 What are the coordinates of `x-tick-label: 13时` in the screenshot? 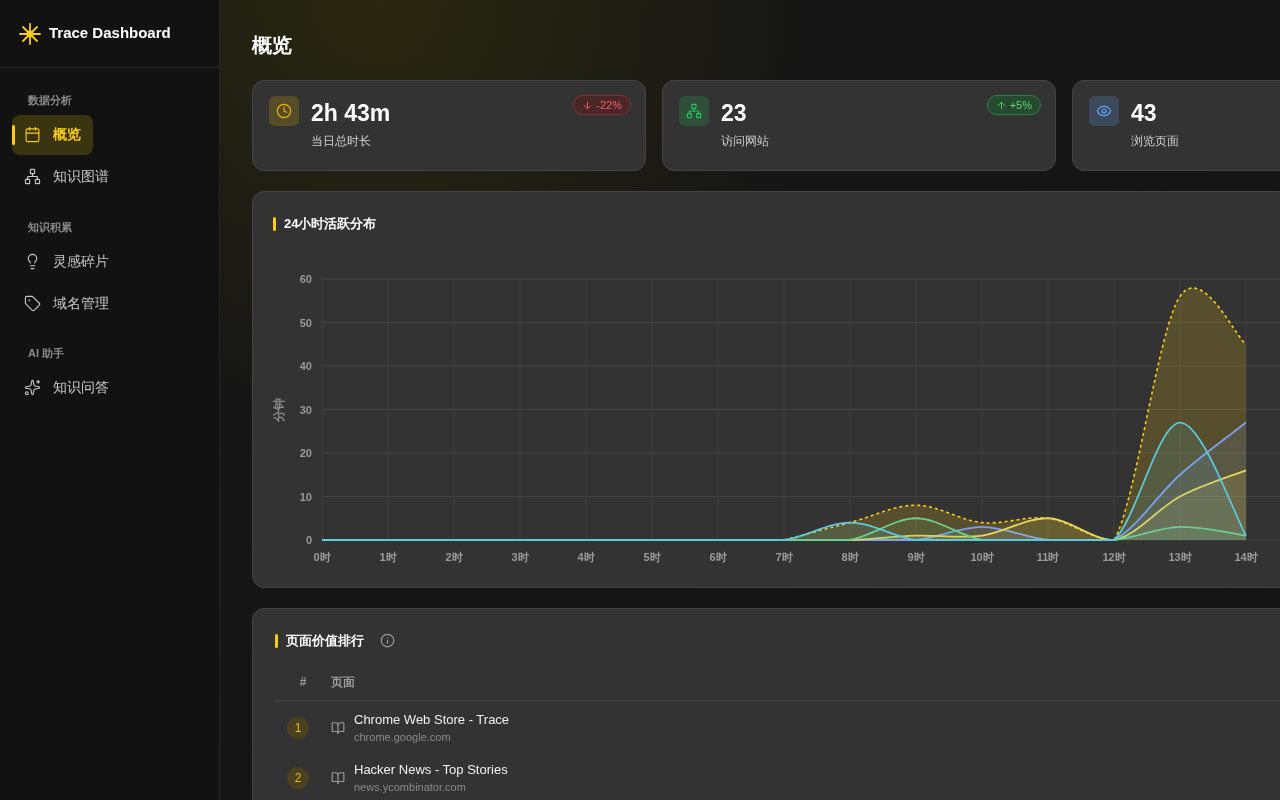 It's located at (1180, 556).